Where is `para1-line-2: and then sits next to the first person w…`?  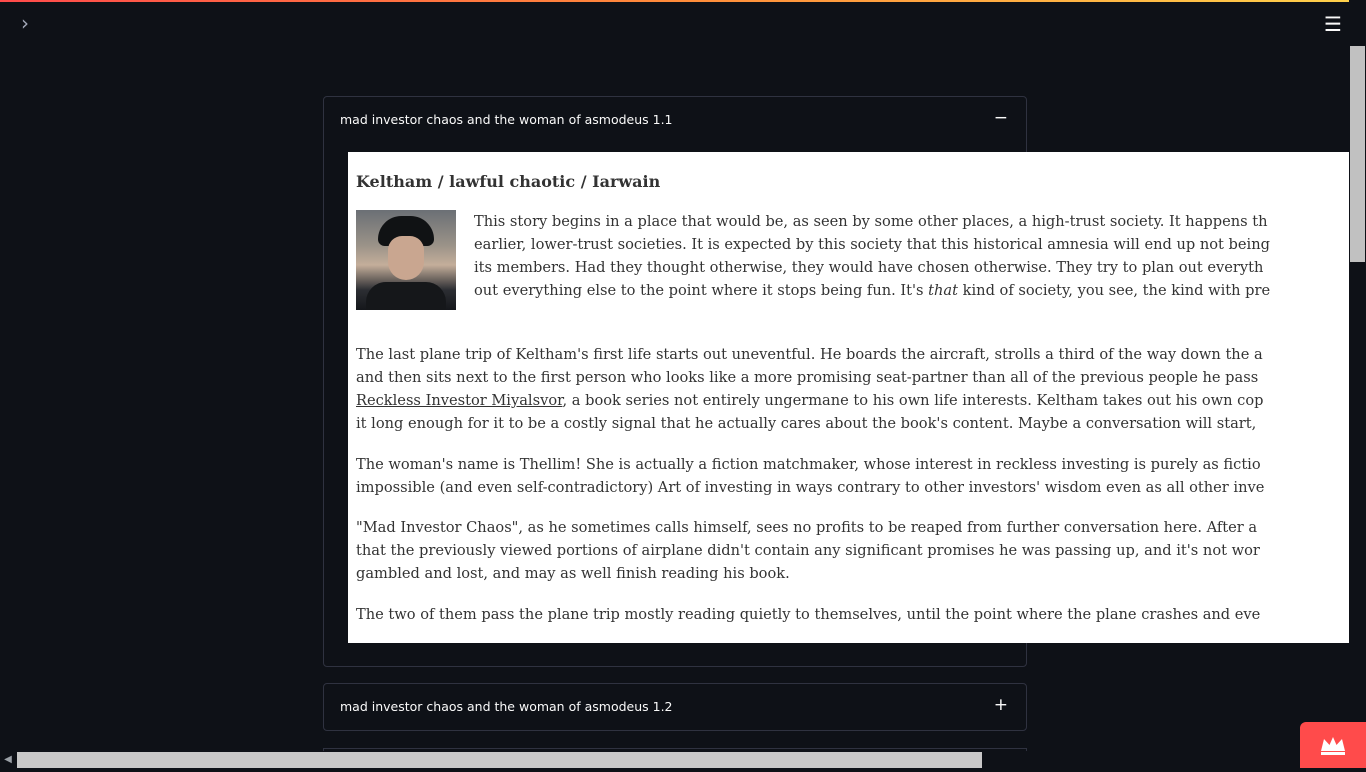
para1-line-2: and then sits next to the first person w… is located at coordinates (807, 377).